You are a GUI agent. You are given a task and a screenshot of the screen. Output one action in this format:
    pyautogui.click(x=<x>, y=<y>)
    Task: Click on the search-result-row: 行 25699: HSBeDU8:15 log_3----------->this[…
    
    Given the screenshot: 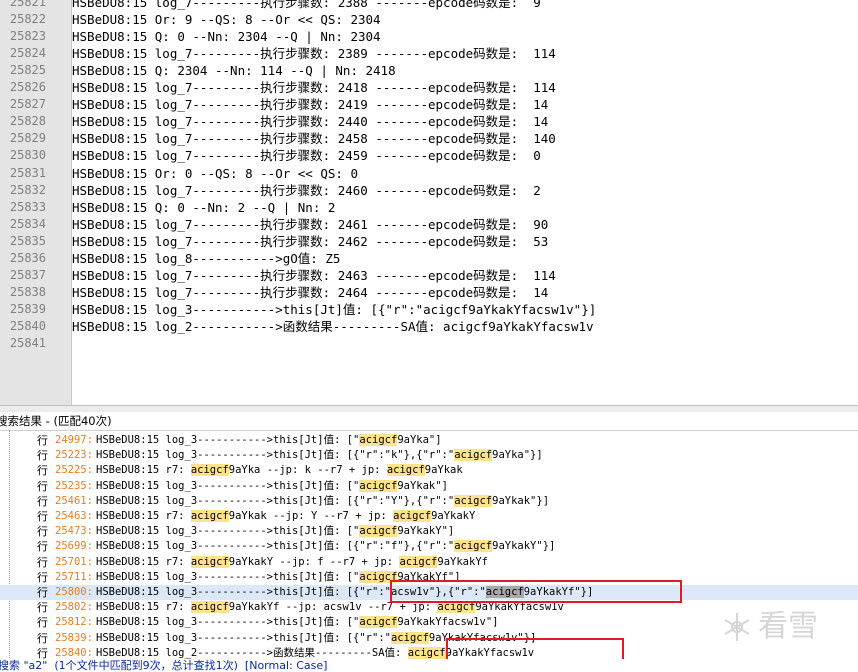 What is the action you would take?
    pyautogui.click(x=429, y=546)
    